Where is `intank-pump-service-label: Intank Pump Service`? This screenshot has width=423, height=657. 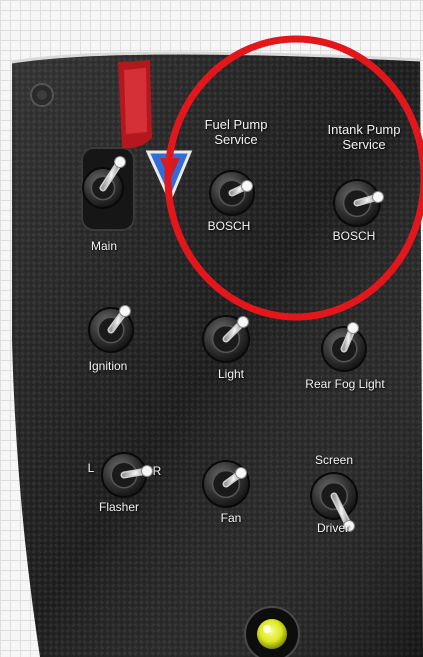 intank-pump-service-label: Intank Pump Service is located at coordinates (364, 137).